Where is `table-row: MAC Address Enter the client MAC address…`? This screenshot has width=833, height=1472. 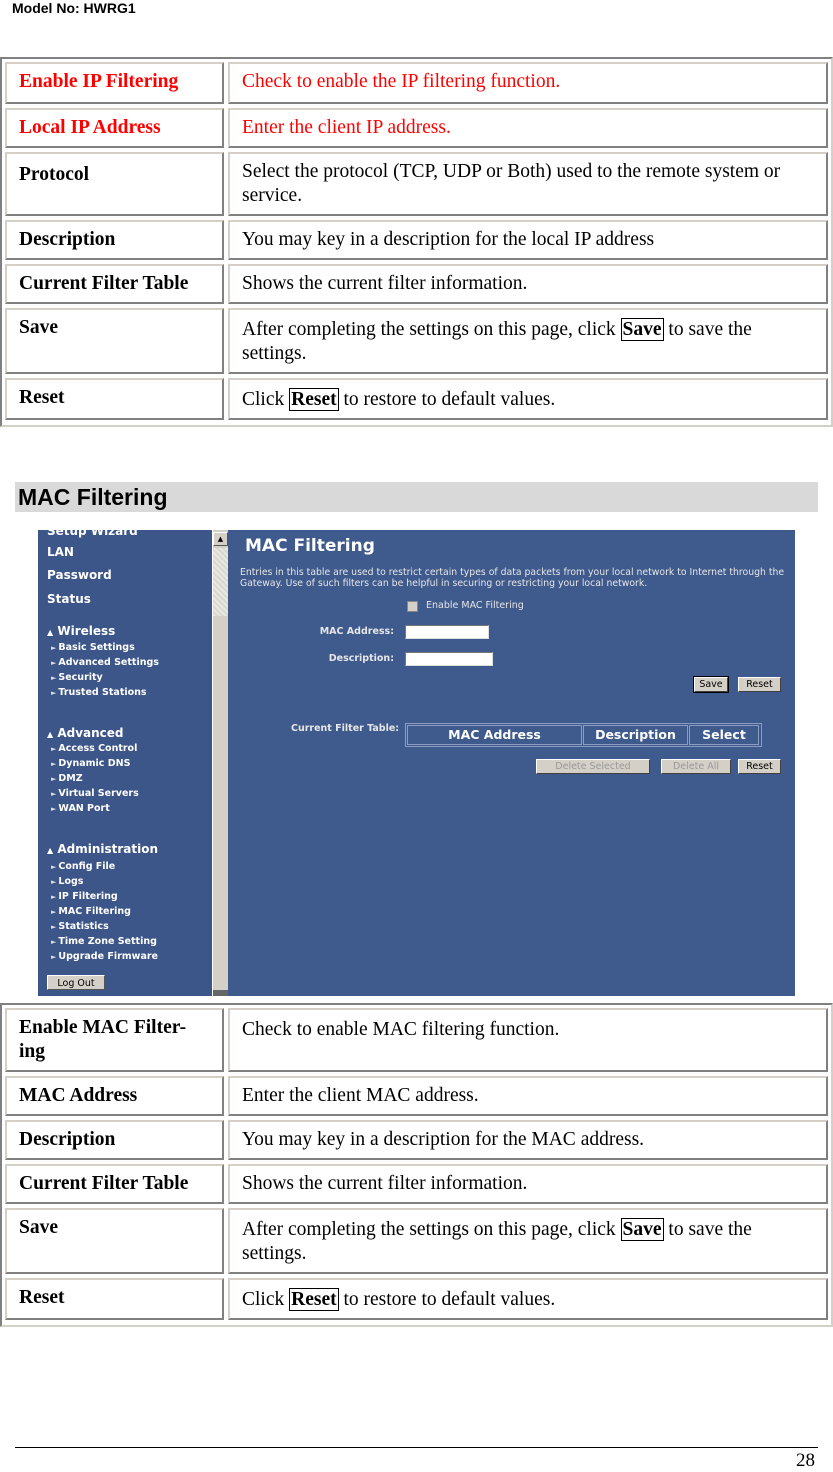 table-row: MAC Address Enter the client MAC address… is located at coordinates (416, 1096).